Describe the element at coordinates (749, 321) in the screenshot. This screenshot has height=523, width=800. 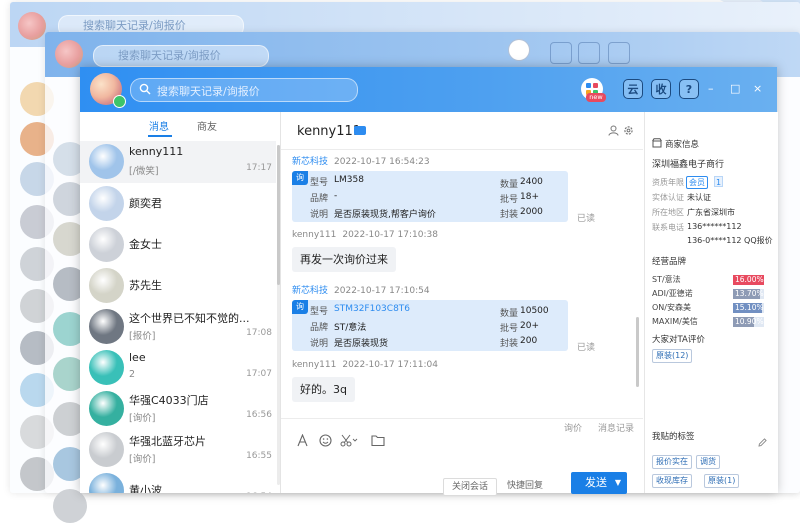
I see `brand-share-percent: 10.90%` at that location.